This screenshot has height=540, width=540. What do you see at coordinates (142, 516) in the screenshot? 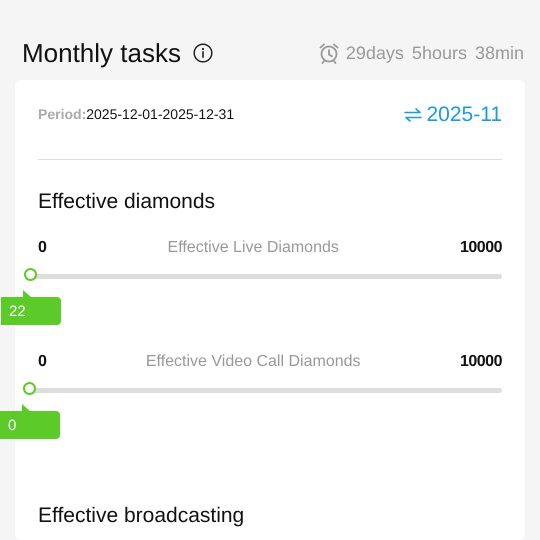
I see `section-title: Effective broadcasting` at bounding box center [142, 516].